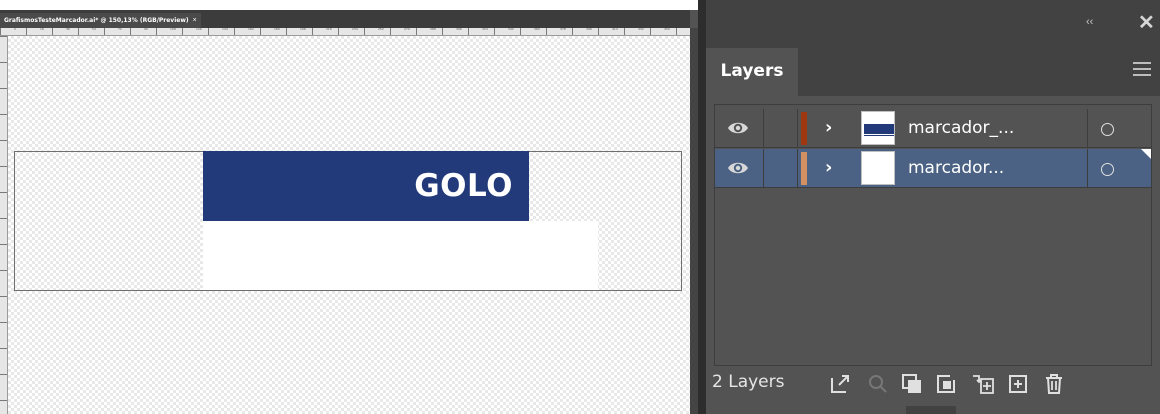 The height and width of the screenshot is (414, 1160). Describe the element at coordinates (94, 29) in the screenshot. I see `ruler-label: 54` at that location.